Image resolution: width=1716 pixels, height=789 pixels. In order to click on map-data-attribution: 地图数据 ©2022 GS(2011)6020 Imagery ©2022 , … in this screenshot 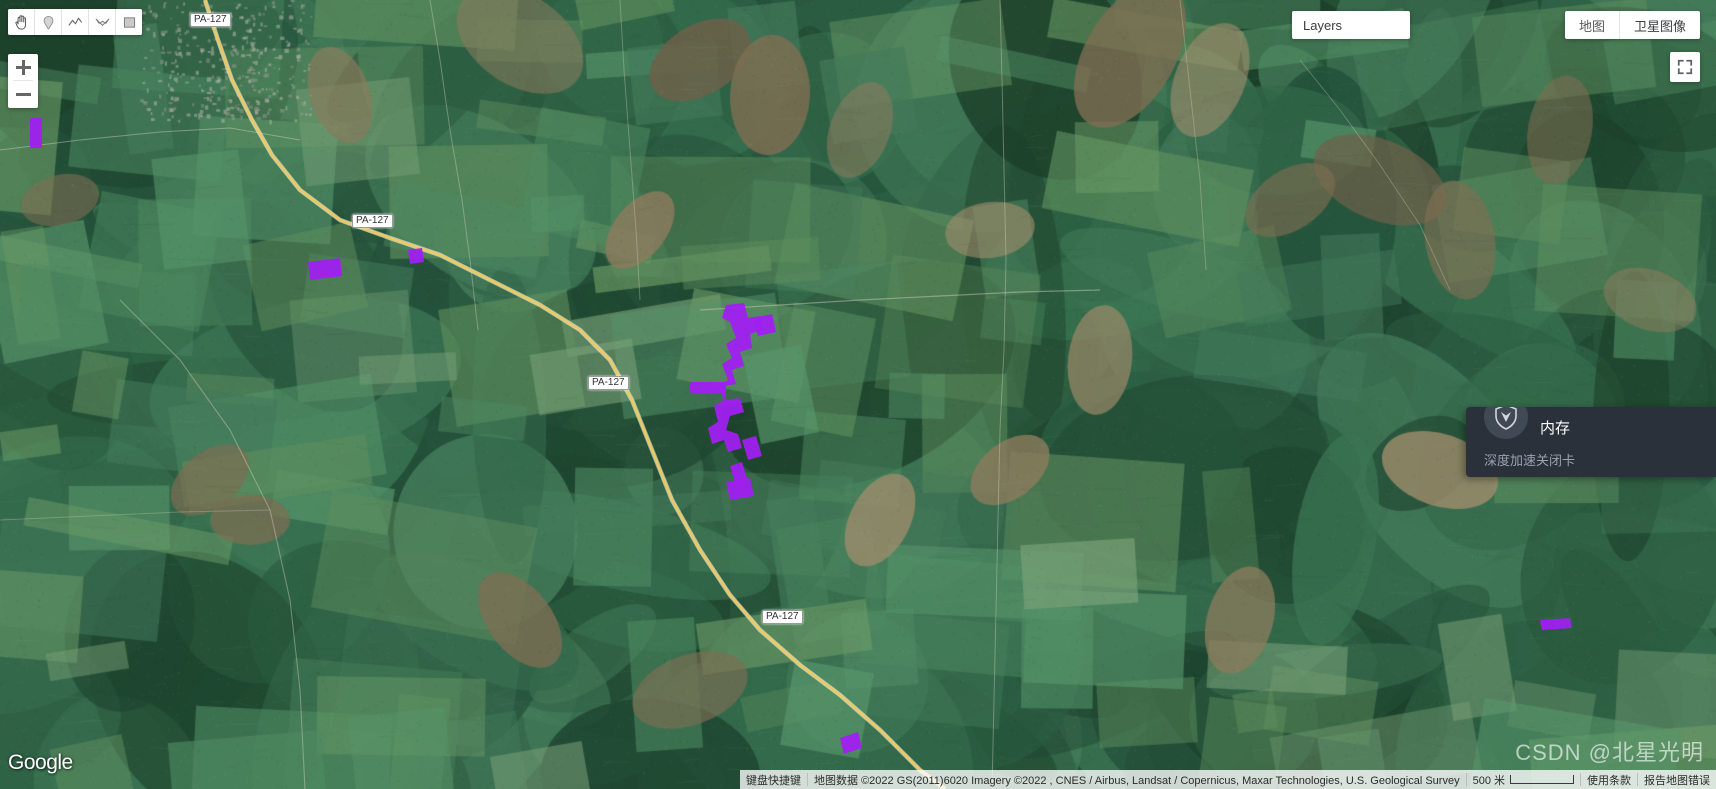, I will do `click(1137, 779)`.